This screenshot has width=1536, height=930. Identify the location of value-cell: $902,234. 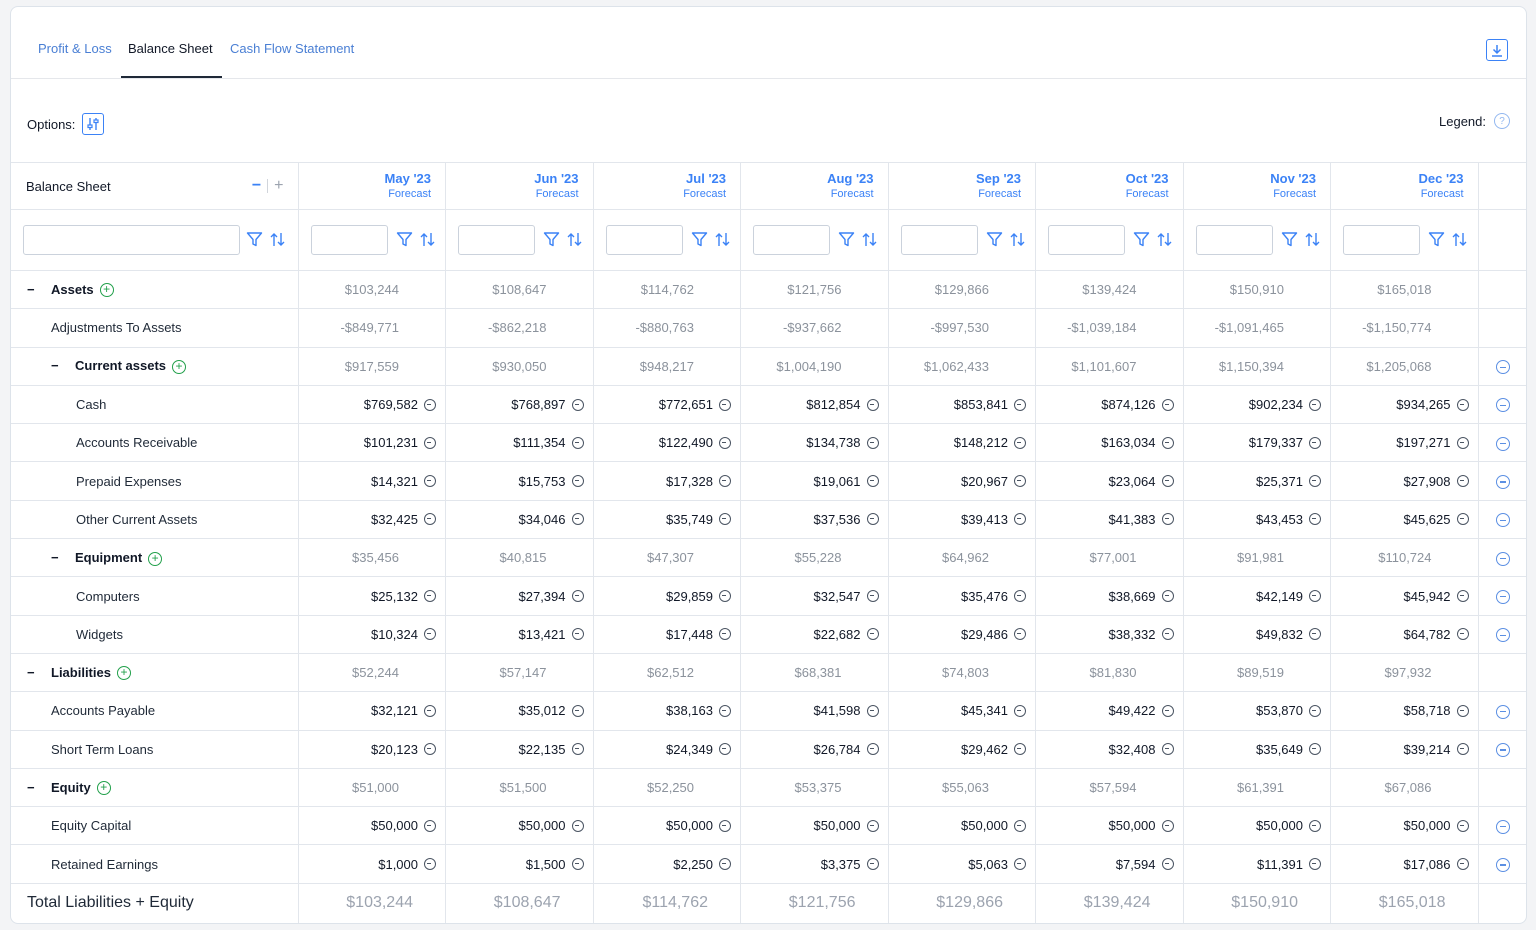
(1257, 404).